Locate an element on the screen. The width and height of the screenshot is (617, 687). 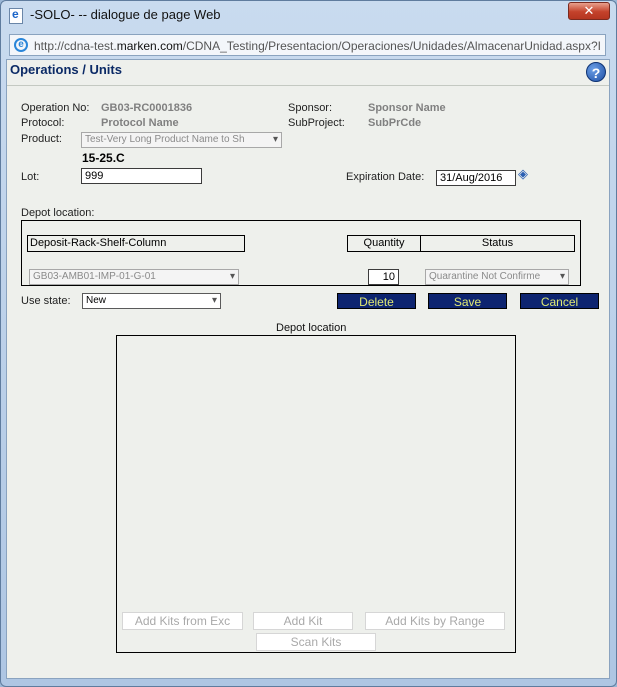
page-title: Operations / Units is located at coordinates (66, 69).